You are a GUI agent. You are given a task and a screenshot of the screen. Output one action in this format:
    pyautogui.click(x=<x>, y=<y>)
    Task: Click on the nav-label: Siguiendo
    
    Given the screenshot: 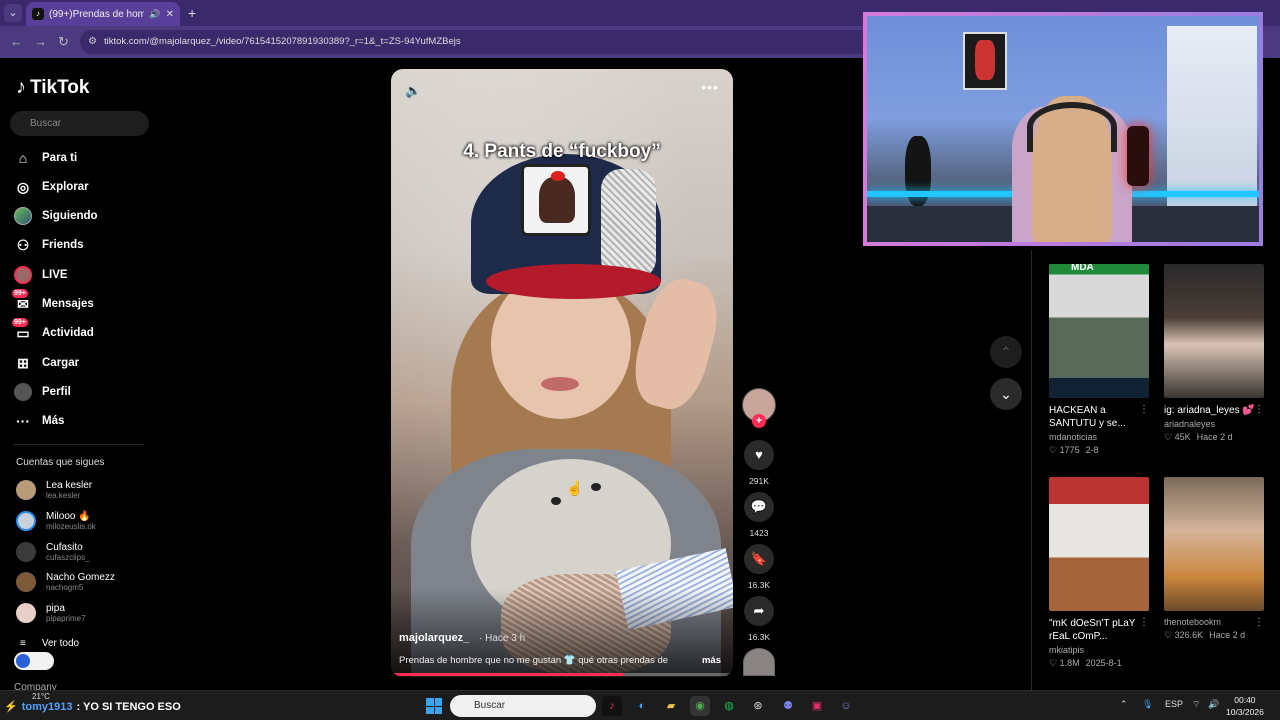 What is the action you would take?
    pyautogui.click(x=70, y=216)
    